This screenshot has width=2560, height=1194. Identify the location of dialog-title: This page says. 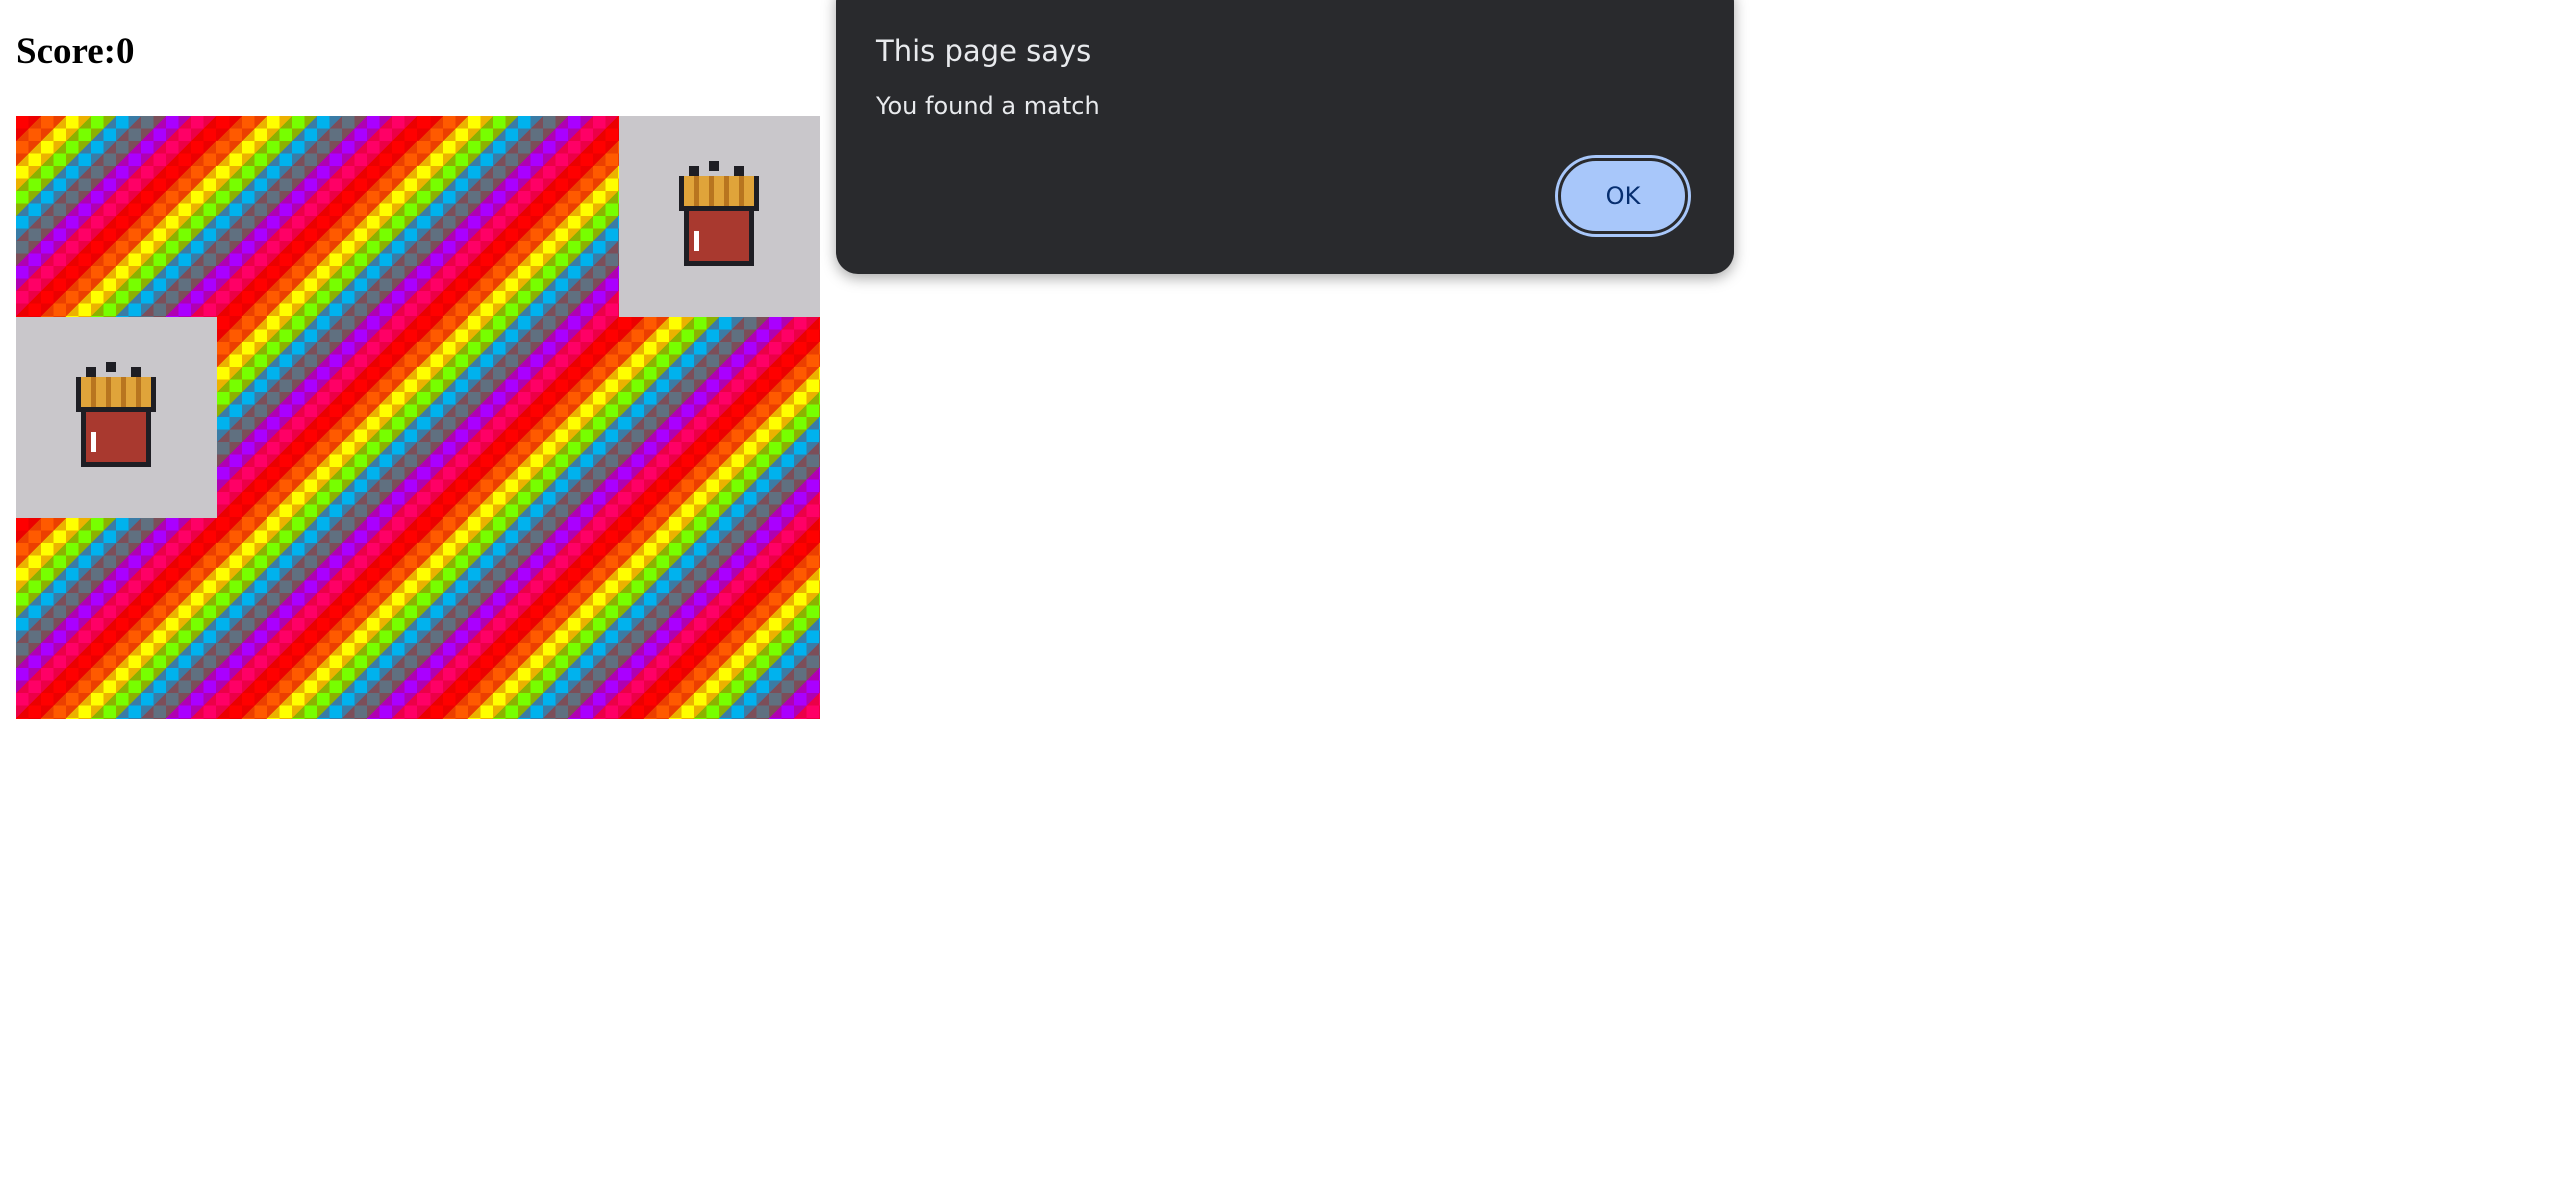
(984, 51).